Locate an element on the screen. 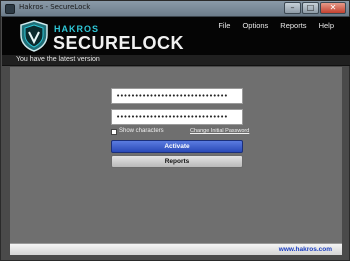 The width and height of the screenshot is (350, 261). change-password-link: Change Initial Password is located at coordinates (219, 131).